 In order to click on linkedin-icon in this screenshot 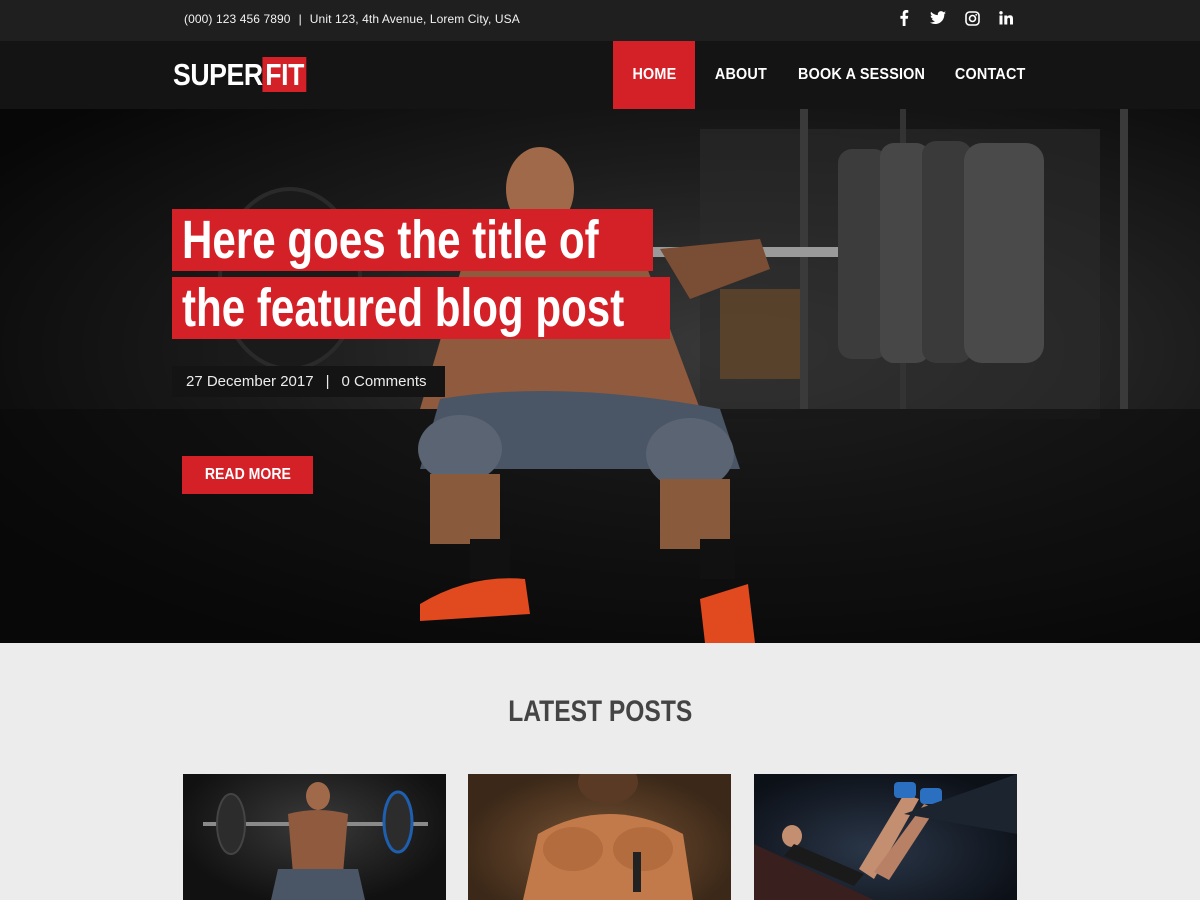, I will do `click(1006, 18)`.